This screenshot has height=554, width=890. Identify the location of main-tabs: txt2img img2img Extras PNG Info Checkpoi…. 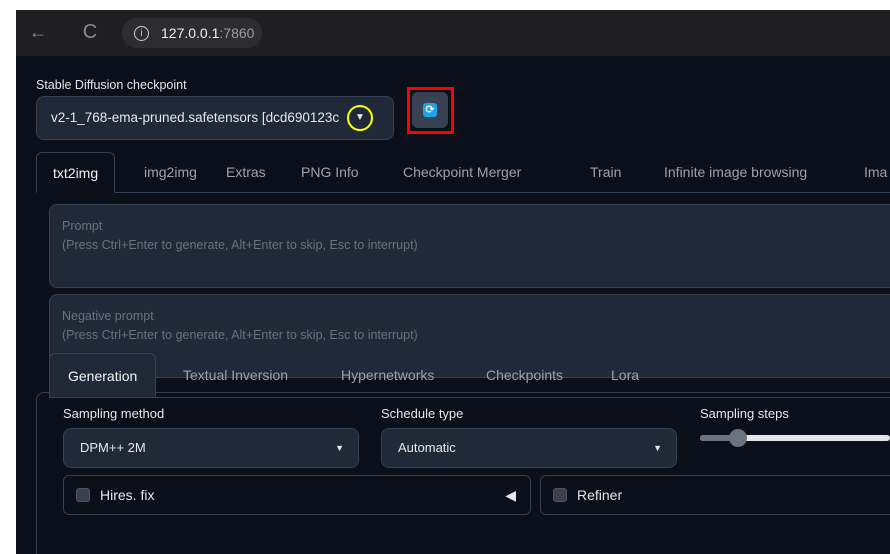
(463, 172).